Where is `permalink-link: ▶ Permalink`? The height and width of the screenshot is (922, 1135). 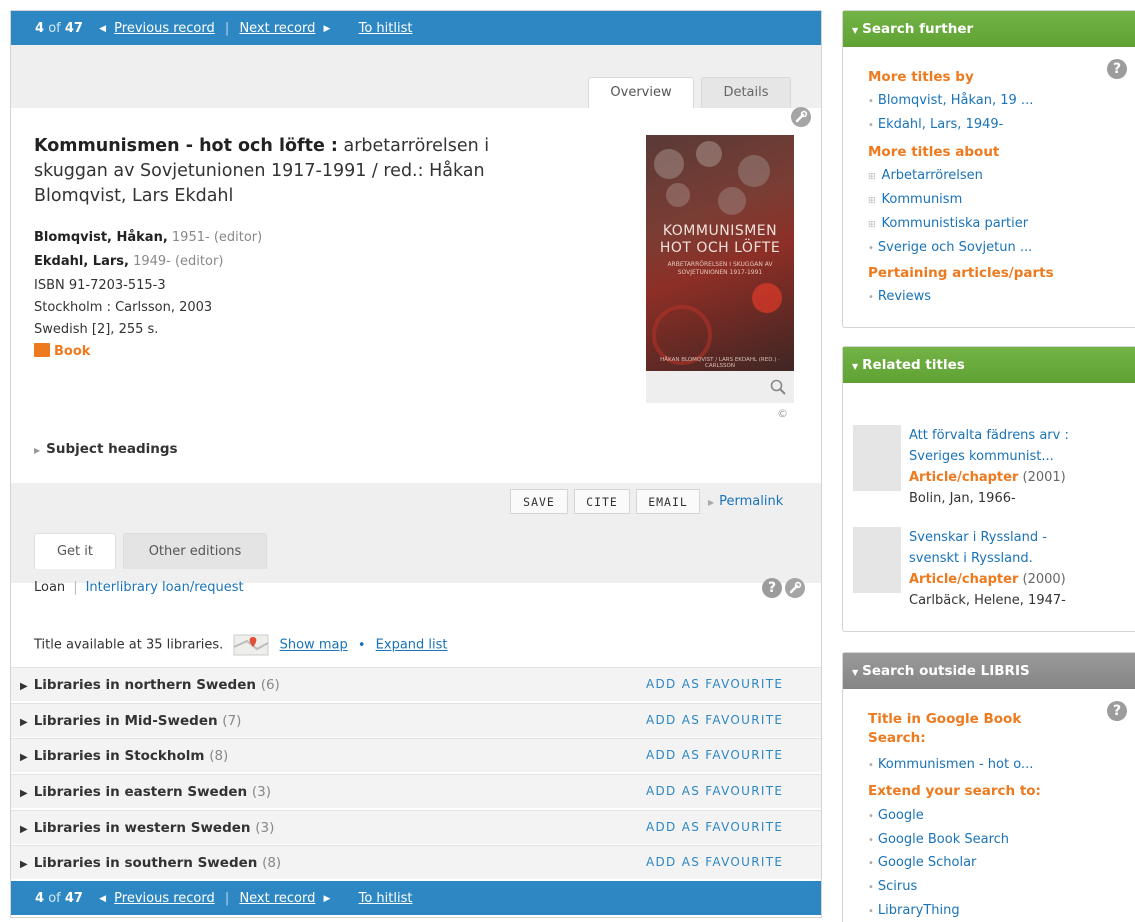 permalink-link: ▶ Permalink is located at coordinates (745, 501).